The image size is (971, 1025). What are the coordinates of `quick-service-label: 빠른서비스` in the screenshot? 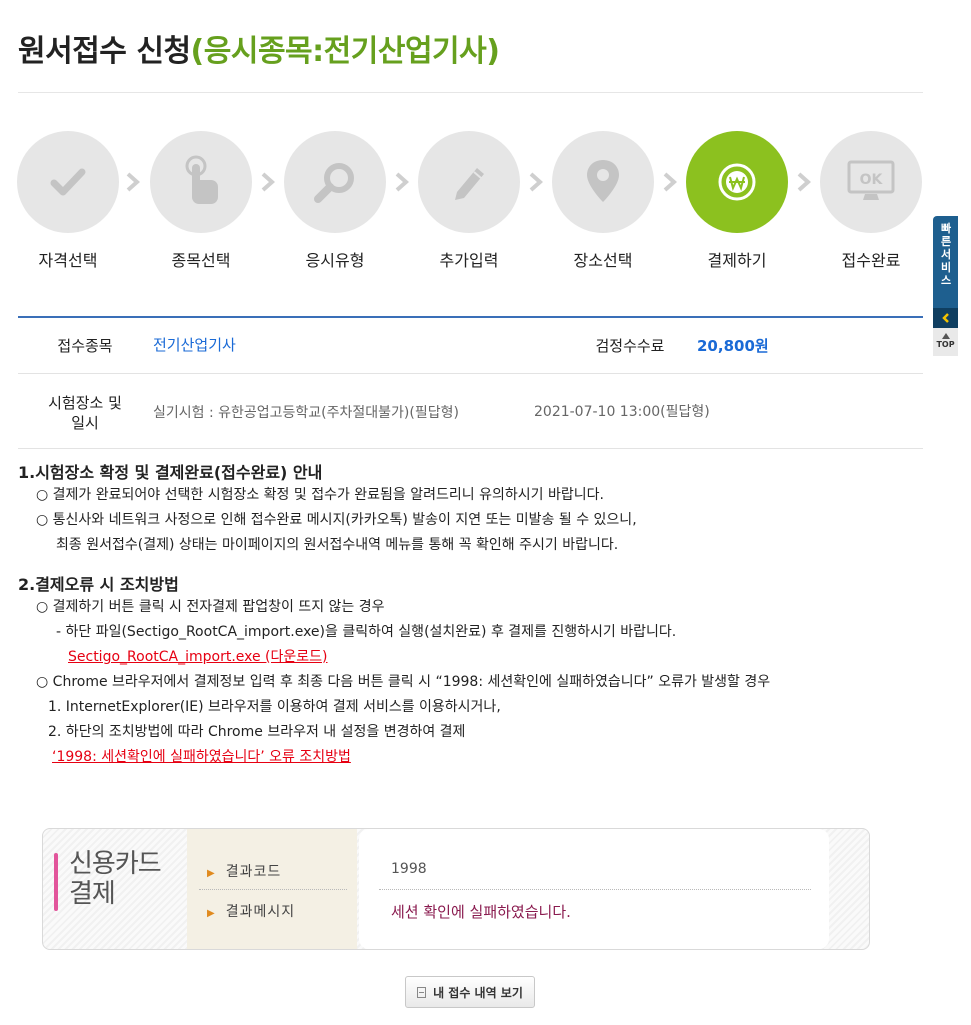 It's located at (946, 254).